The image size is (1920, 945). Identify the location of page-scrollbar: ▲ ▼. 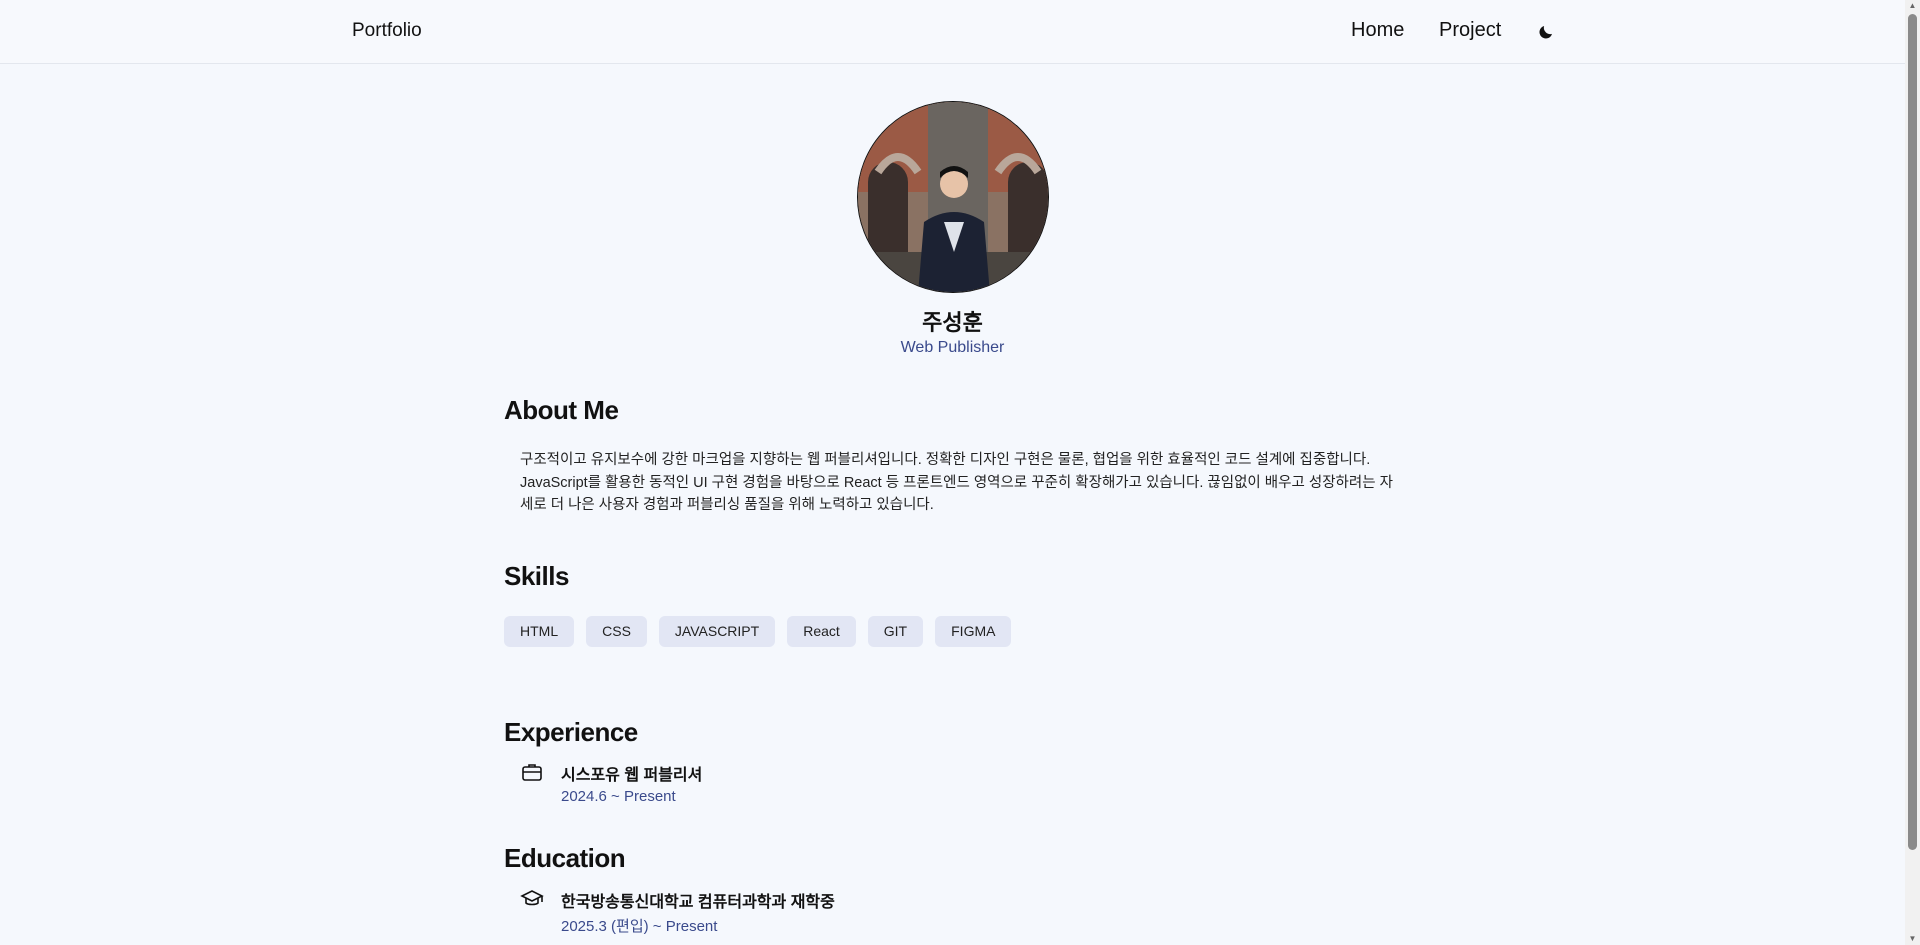
(1912, 472).